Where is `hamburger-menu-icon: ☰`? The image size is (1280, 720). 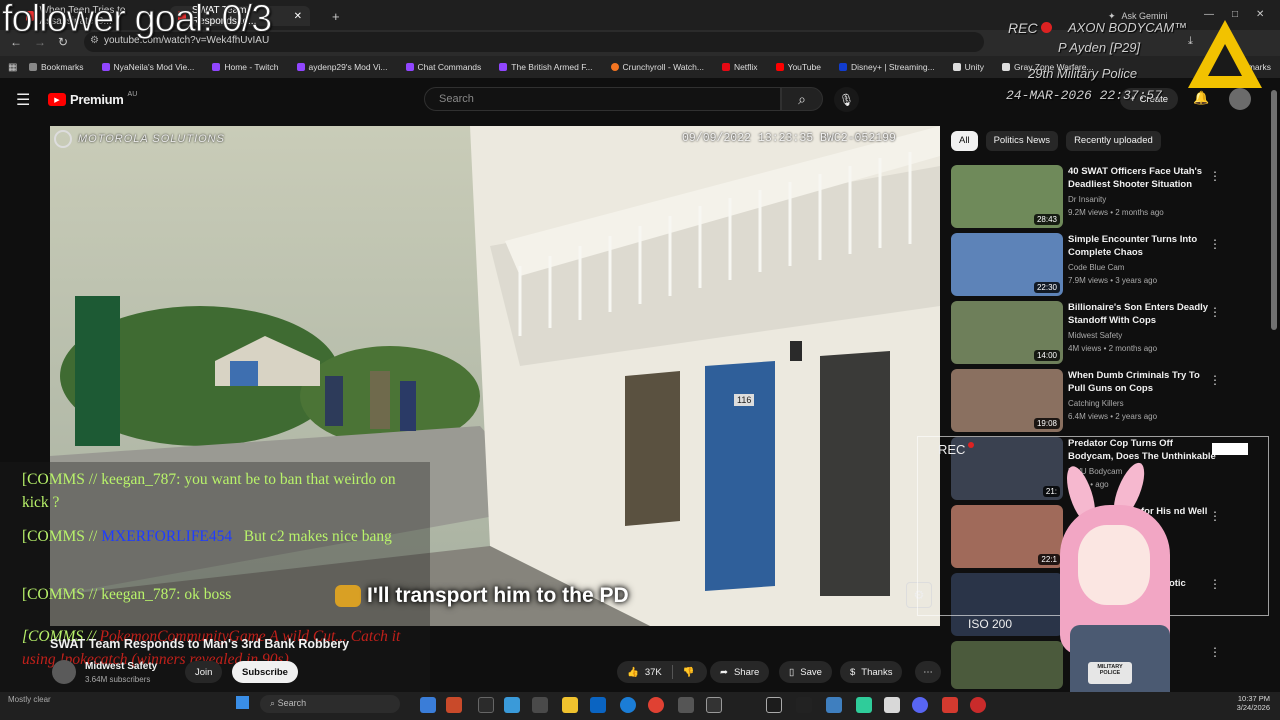 hamburger-menu-icon: ☰ is located at coordinates (23, 100).